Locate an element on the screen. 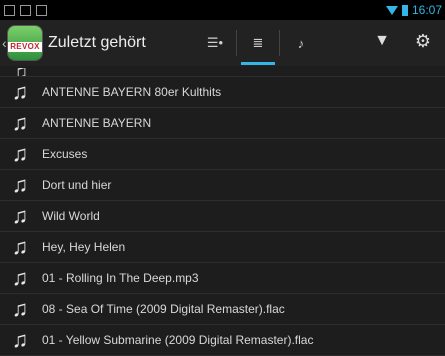 The height and width of the screenshot is (356, 445). action-bar: ‹ REVOX Zuletzt gehört ☰• ≣ ♪ ▼ ⚙ is located at coordinates (222, 44).